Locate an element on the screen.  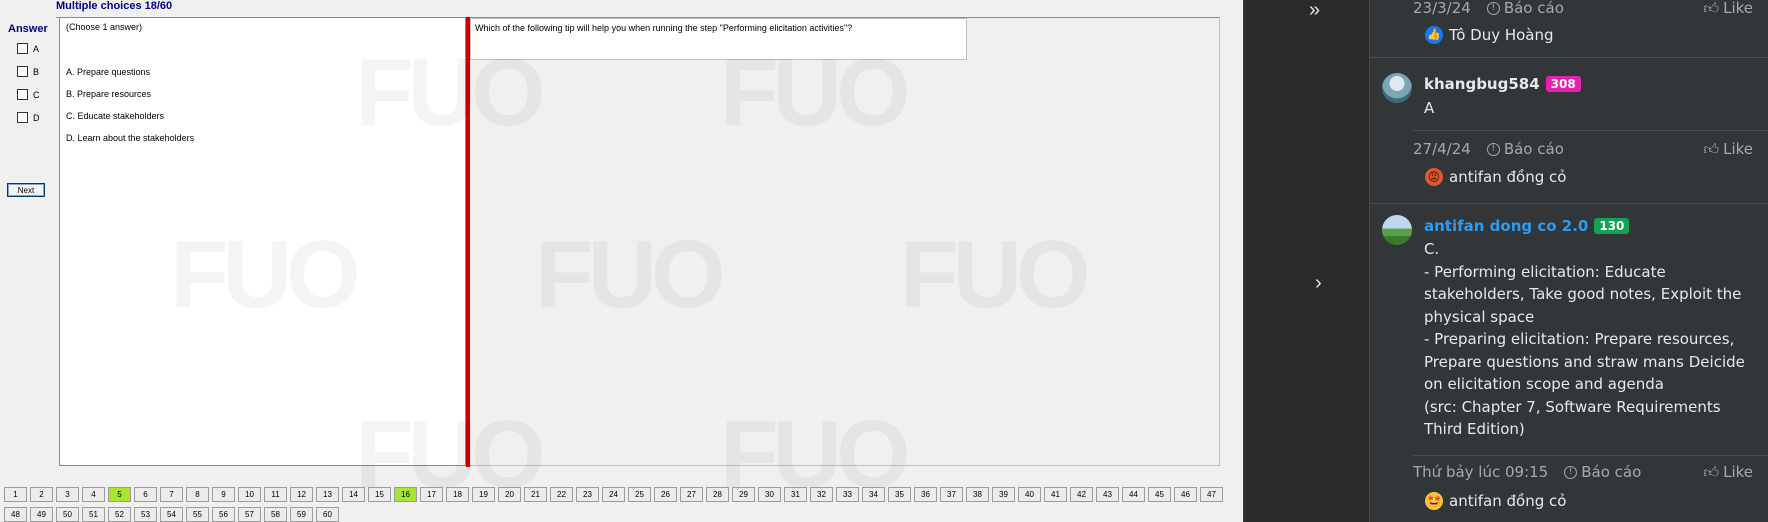
question-nav-button: 41 is located at coordinates (1055, 494).